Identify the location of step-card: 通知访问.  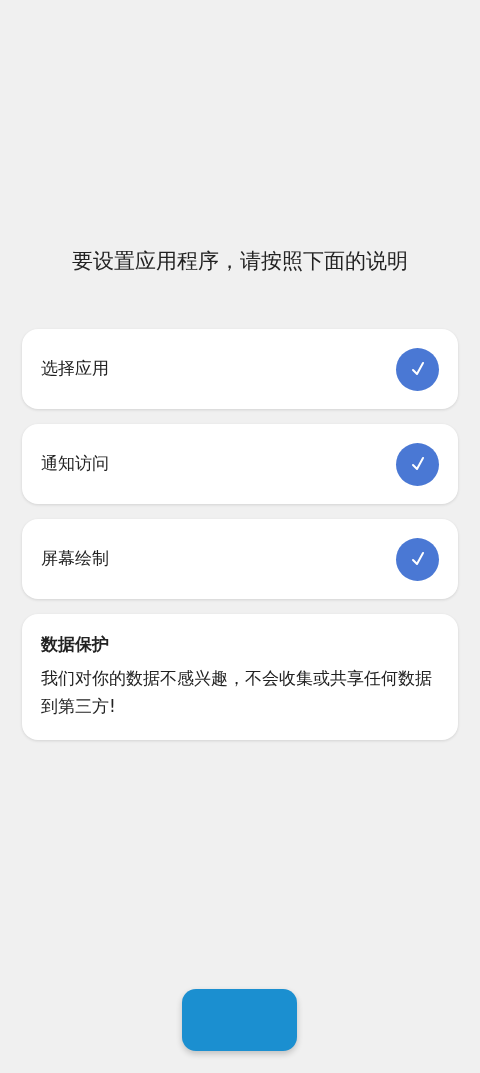
(240, 464).